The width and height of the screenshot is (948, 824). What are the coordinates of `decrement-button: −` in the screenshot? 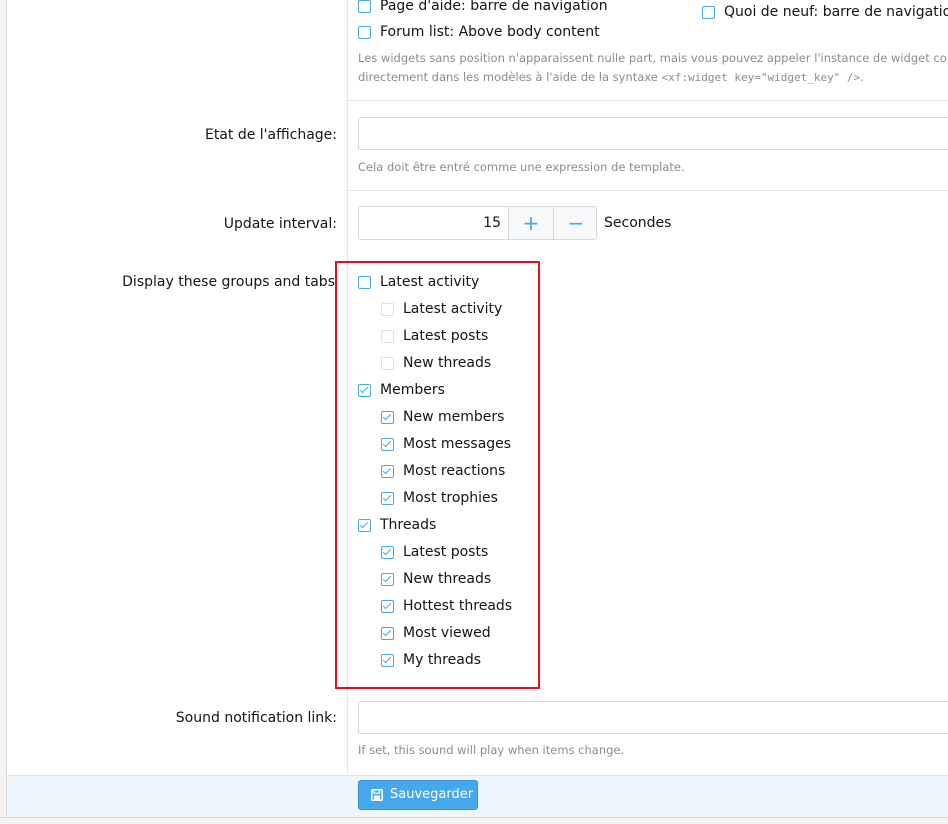 It's located at (575, 223).